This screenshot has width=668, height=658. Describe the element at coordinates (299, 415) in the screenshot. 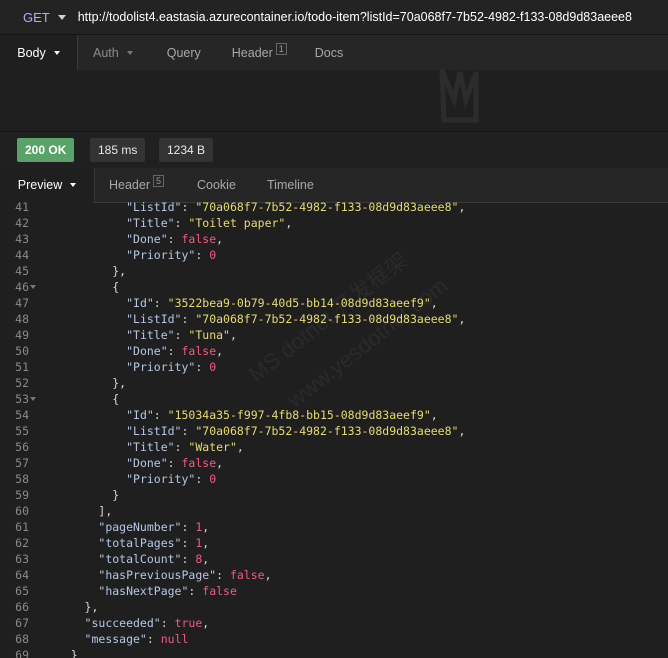

I see `code-token: "15034a35-f997-4fb8-bb15-08d9d83aeef9"` at that location.